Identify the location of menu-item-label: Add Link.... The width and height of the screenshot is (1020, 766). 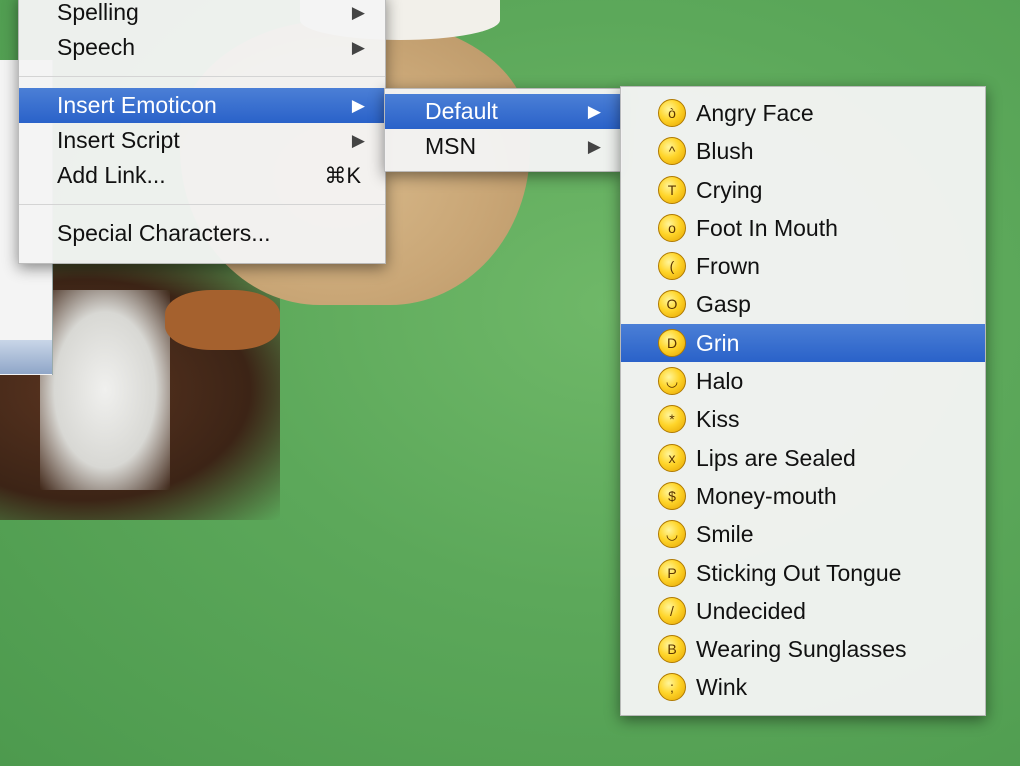
(111, 175).